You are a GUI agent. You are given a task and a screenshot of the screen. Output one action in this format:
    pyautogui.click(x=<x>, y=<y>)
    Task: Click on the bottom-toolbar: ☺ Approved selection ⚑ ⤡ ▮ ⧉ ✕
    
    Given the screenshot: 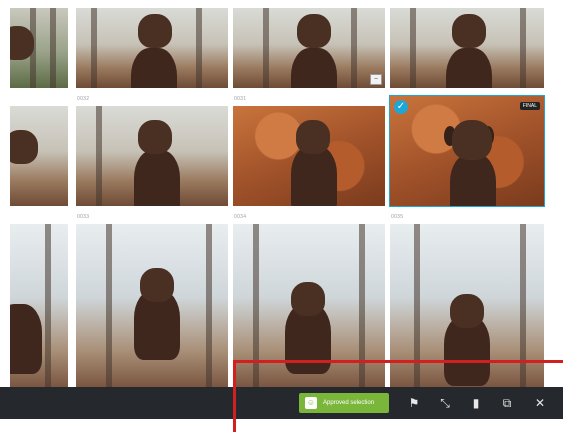 What is the action you would take?
    pyautogui.click(x=281, y=403)
    